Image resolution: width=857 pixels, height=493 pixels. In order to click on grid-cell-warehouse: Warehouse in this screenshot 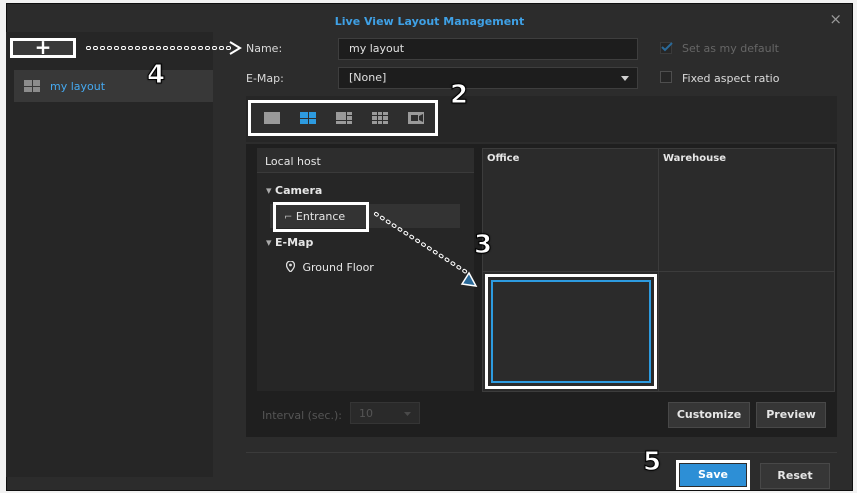, I will do `click(746, 210)`.